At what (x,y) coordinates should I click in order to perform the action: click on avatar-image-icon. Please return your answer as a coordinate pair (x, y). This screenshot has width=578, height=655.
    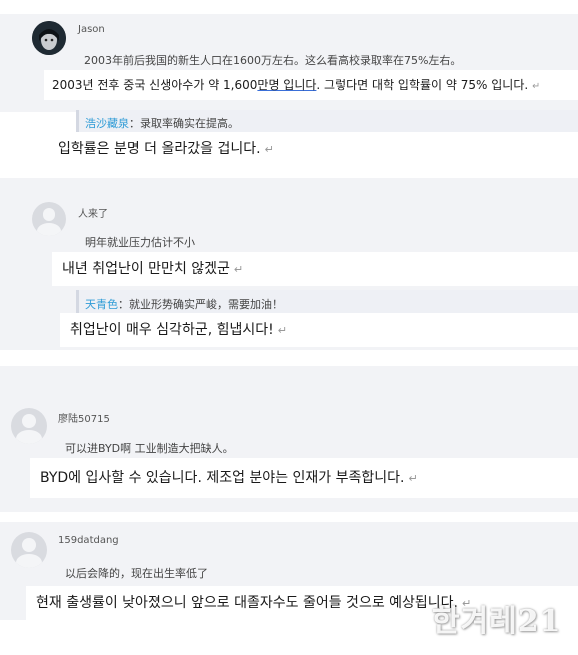
    Looking at the image, I should click on (49, 38).